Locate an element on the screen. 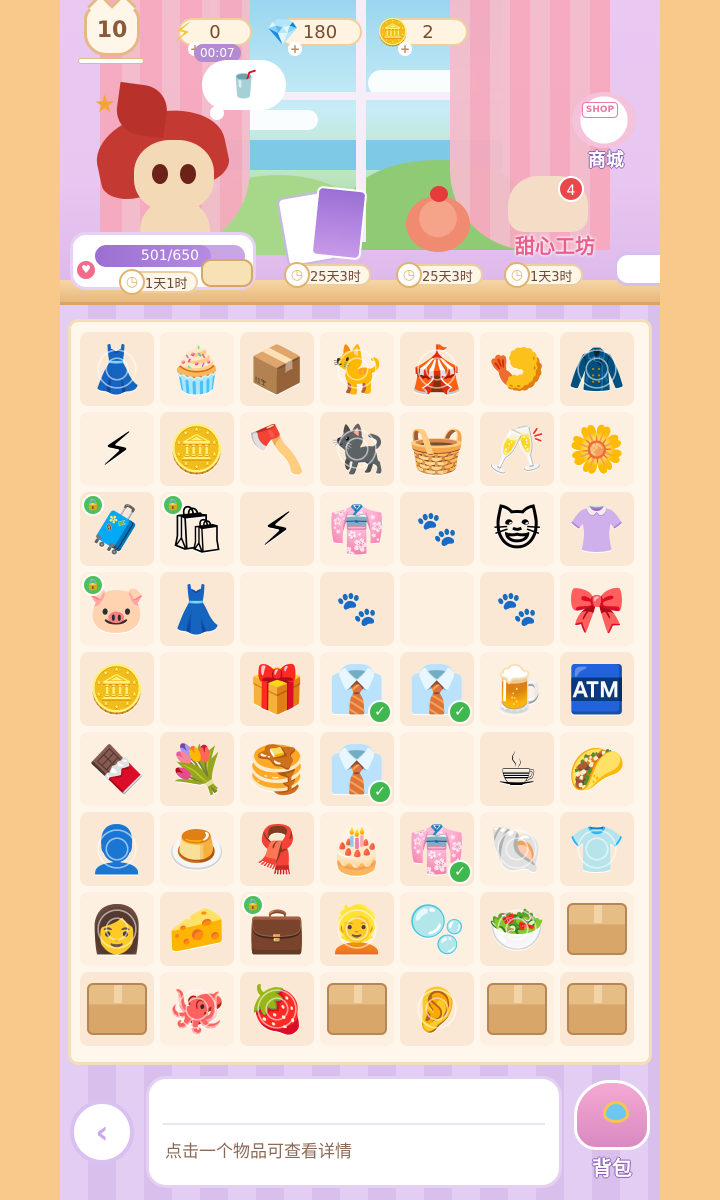 The width and height of the screenshot is (720, 1200). grid-cell: 🎀 is located at coordinates (597, 609).